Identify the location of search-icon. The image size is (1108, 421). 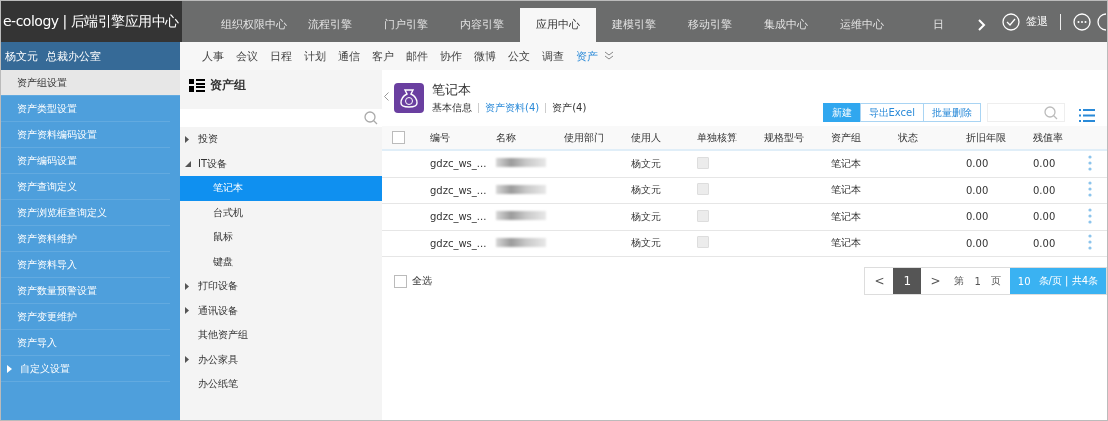
(371, 118).